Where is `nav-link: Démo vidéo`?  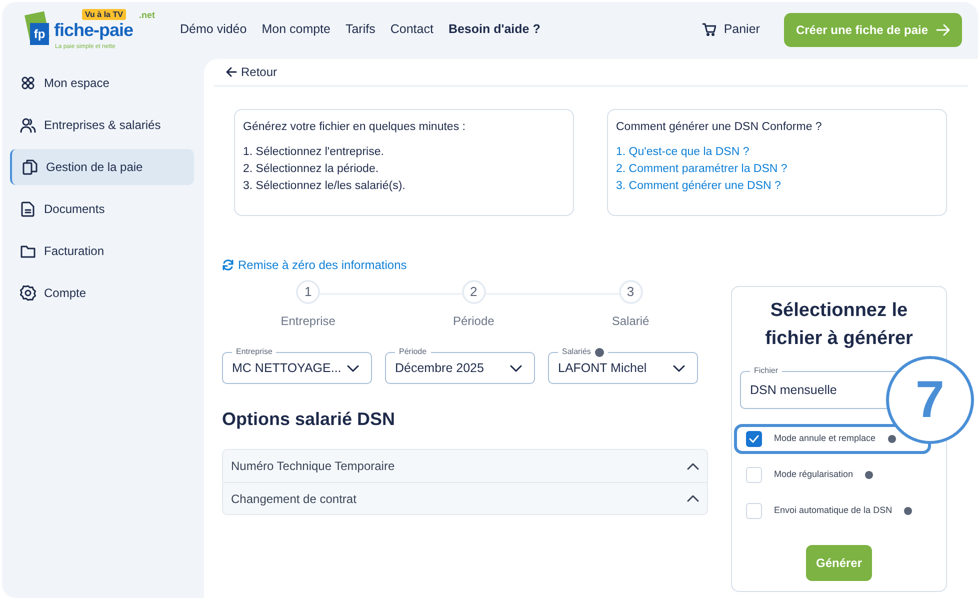
nav-link: Démo vidéo is located at coordinates (213, 29).